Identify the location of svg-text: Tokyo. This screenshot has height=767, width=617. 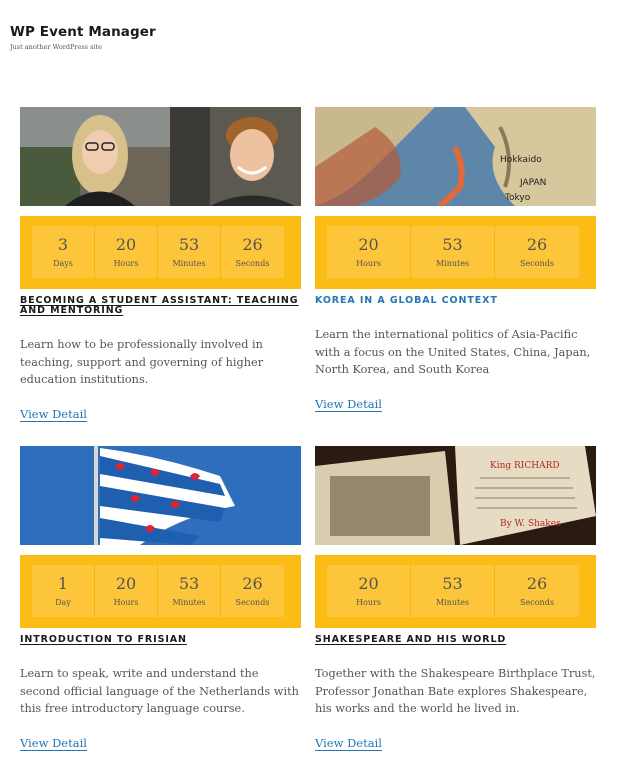
(517, 198).